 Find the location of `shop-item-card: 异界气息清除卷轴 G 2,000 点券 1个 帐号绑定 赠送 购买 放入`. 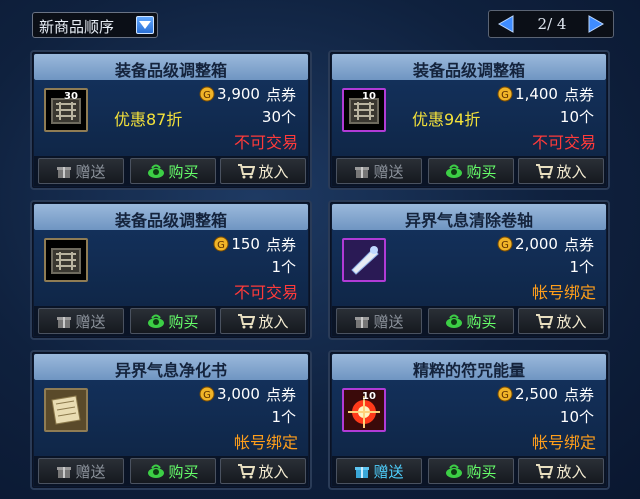

shop-item-card: 异界气息清除卷轴 G 2,000 点券 1个 帐号绑定 赠送 购买 放入 is located at coordinates (469, 270).